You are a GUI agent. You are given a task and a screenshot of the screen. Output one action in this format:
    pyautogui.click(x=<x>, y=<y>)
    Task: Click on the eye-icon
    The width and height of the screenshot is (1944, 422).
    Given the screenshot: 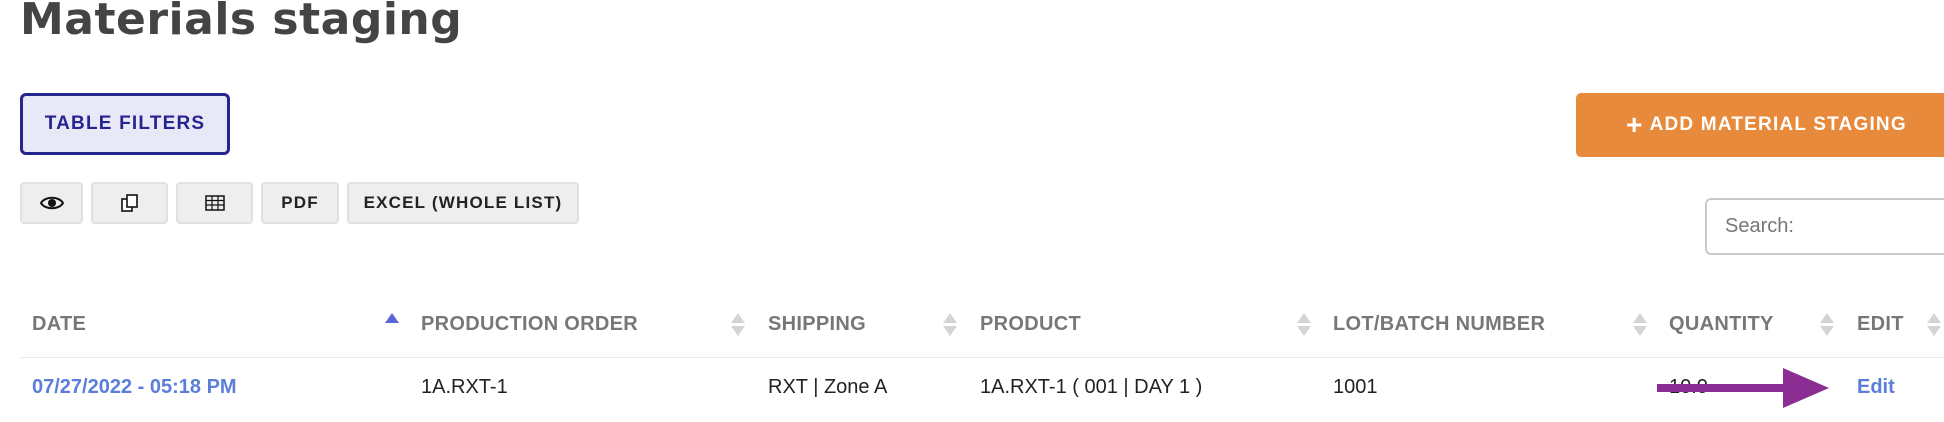 What is the action you would take?
    pyautogui.click(x=51, y=203)
    